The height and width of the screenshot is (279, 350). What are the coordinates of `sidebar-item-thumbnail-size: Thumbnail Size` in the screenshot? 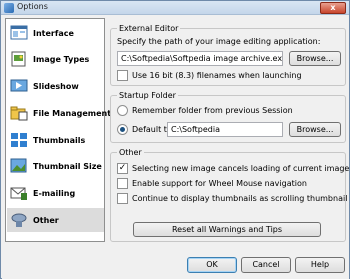 It's located at (55, 166).